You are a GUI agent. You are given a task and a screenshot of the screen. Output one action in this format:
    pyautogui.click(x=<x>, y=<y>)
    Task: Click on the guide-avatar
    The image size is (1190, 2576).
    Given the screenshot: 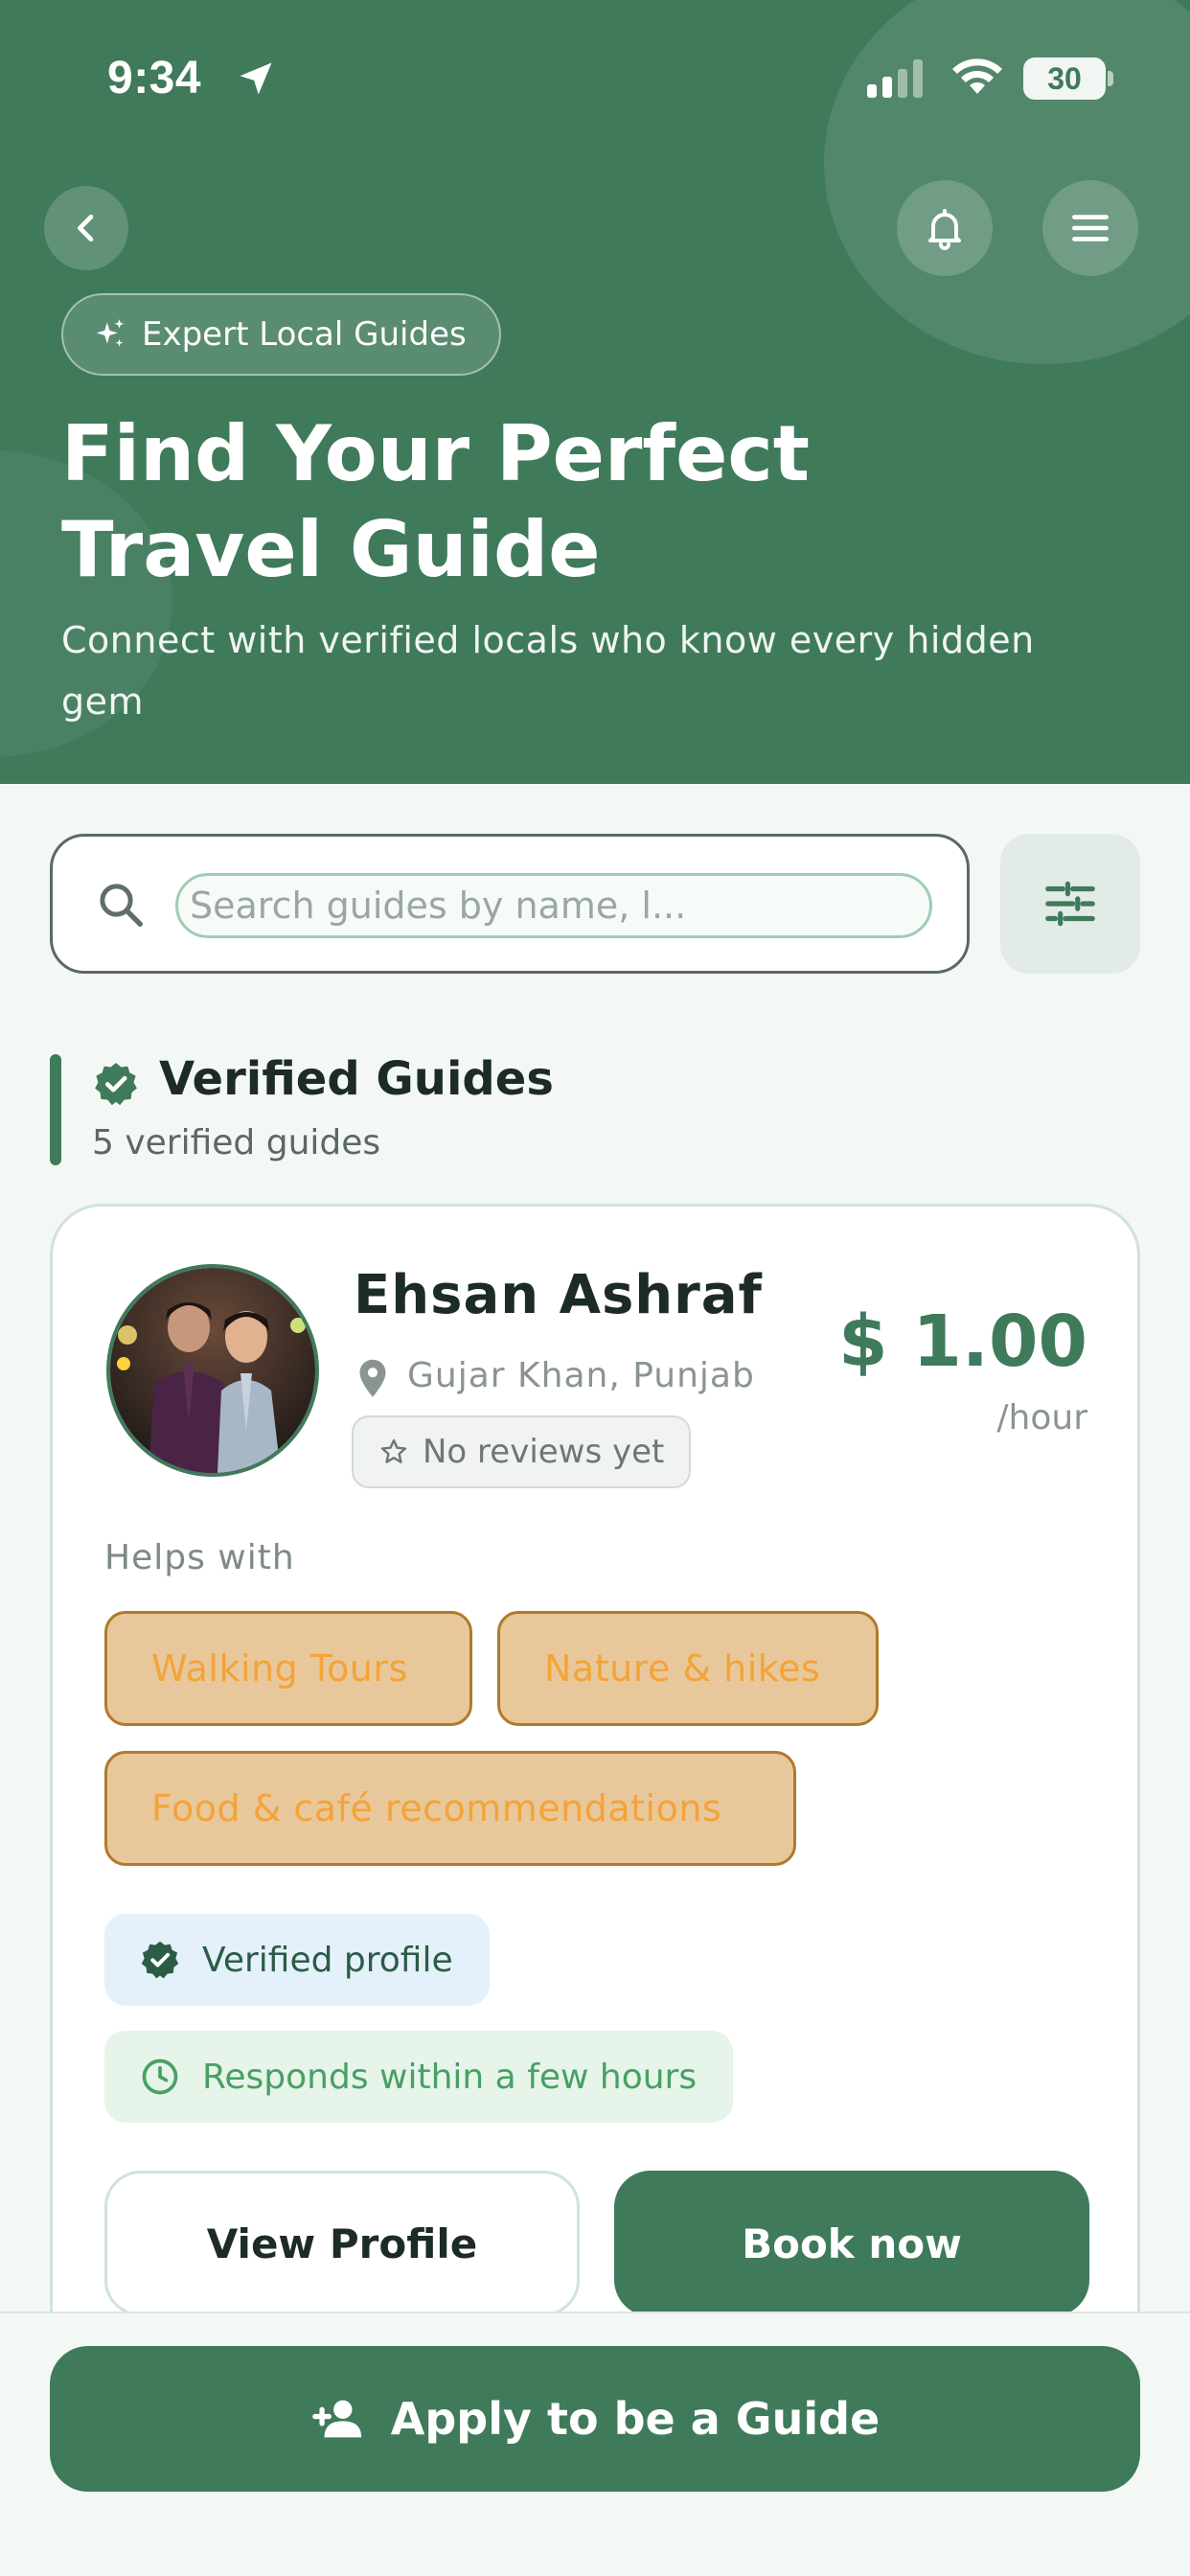 What is the action you would take?
    pyautogui.click(x=213, y=1370)
    